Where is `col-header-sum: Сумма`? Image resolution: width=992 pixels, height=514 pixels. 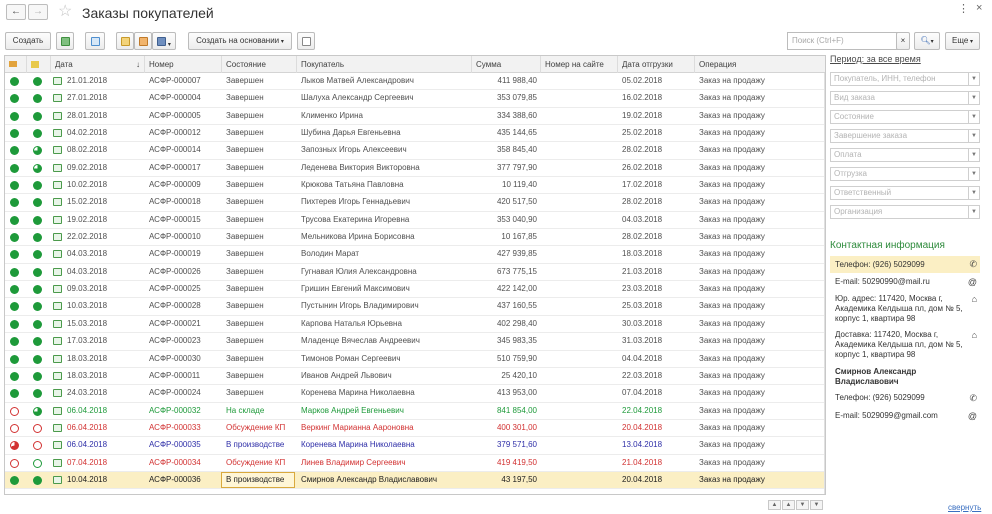 col-header-sum: Сумма is located at coordinates (506, 64).